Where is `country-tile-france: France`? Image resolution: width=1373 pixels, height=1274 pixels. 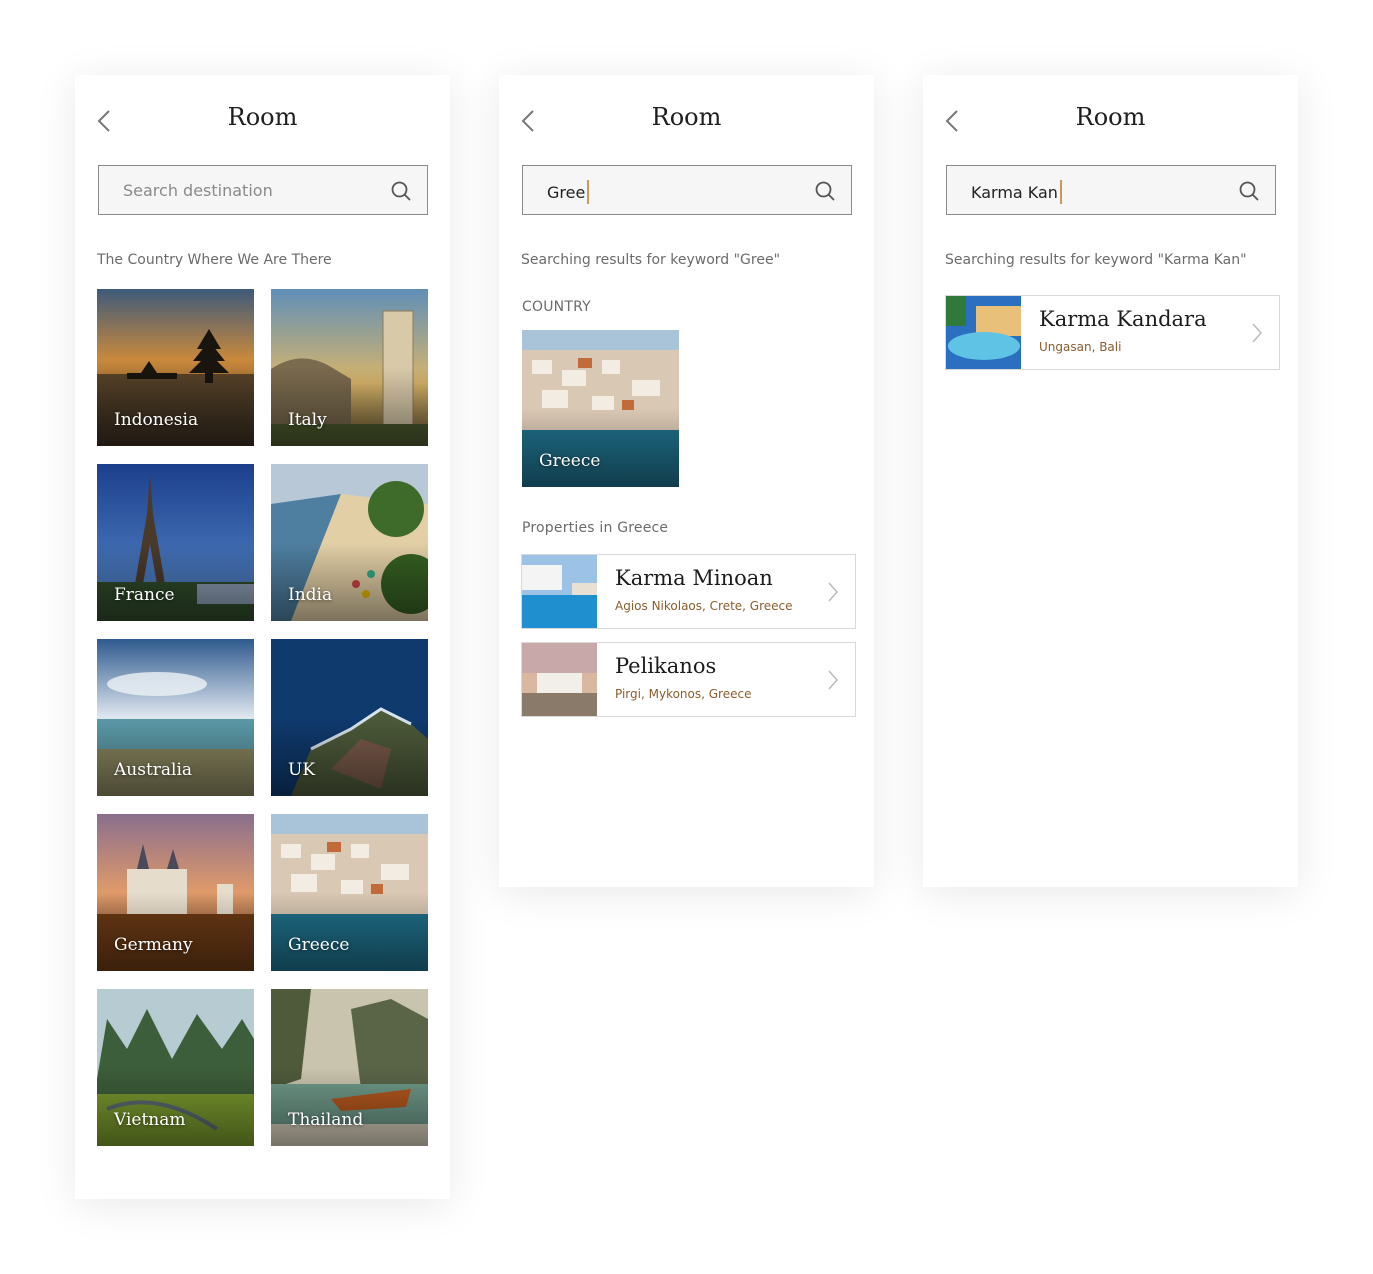 country-tile-france: France is located at coordinates (175, 542).